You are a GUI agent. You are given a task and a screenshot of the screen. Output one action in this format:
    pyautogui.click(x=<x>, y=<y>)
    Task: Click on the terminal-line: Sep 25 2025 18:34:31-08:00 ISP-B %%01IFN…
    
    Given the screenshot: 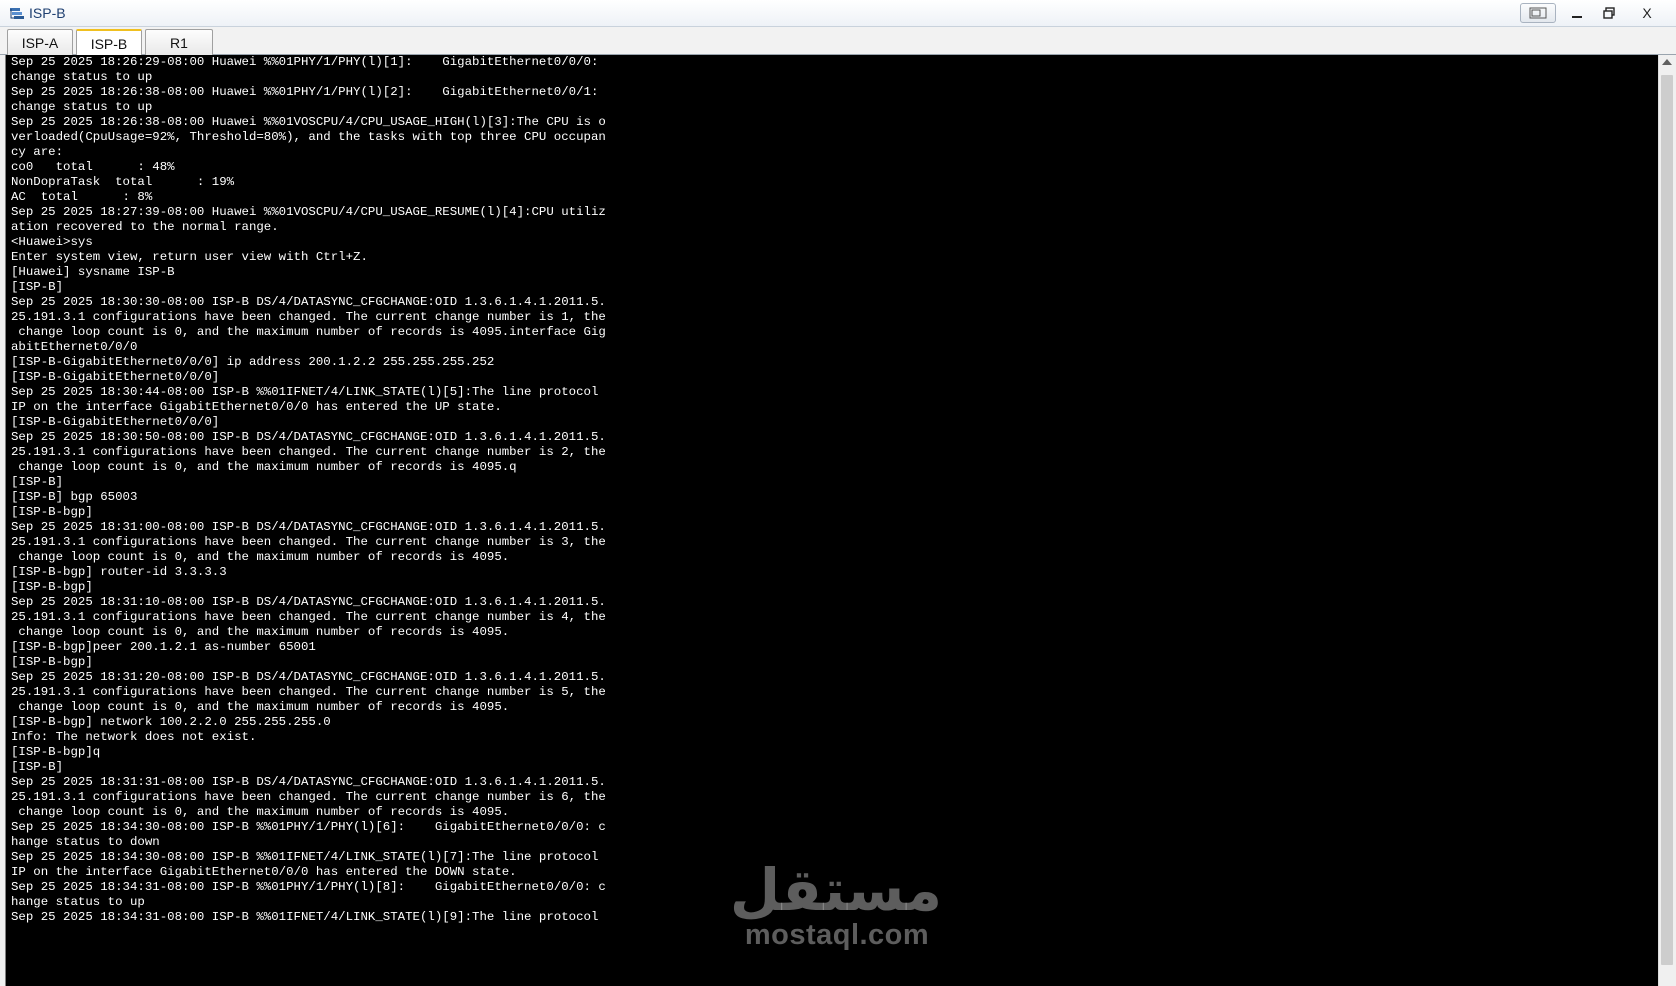 What is the action you would take?
    pyautogui.click(x=305, y=917)
    